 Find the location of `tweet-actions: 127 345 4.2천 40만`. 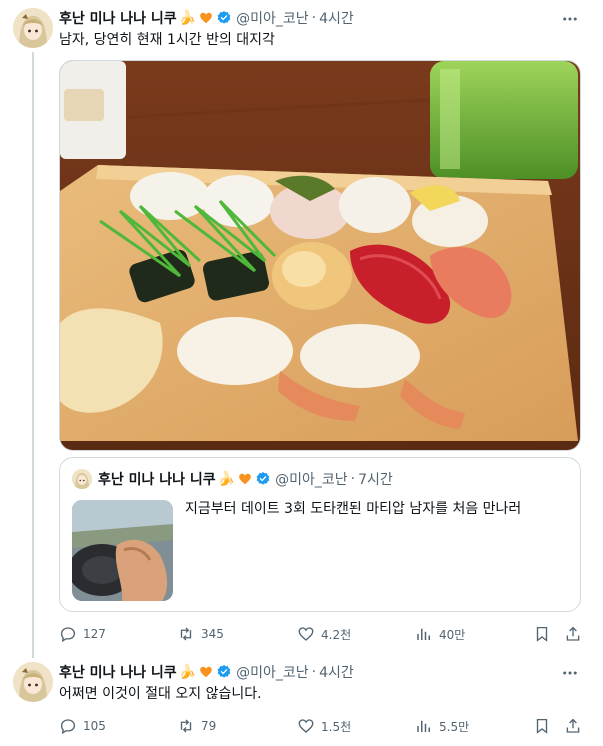

tweet-actions: 127 345 4.2천 40만 is located at coordinates (324, 634).